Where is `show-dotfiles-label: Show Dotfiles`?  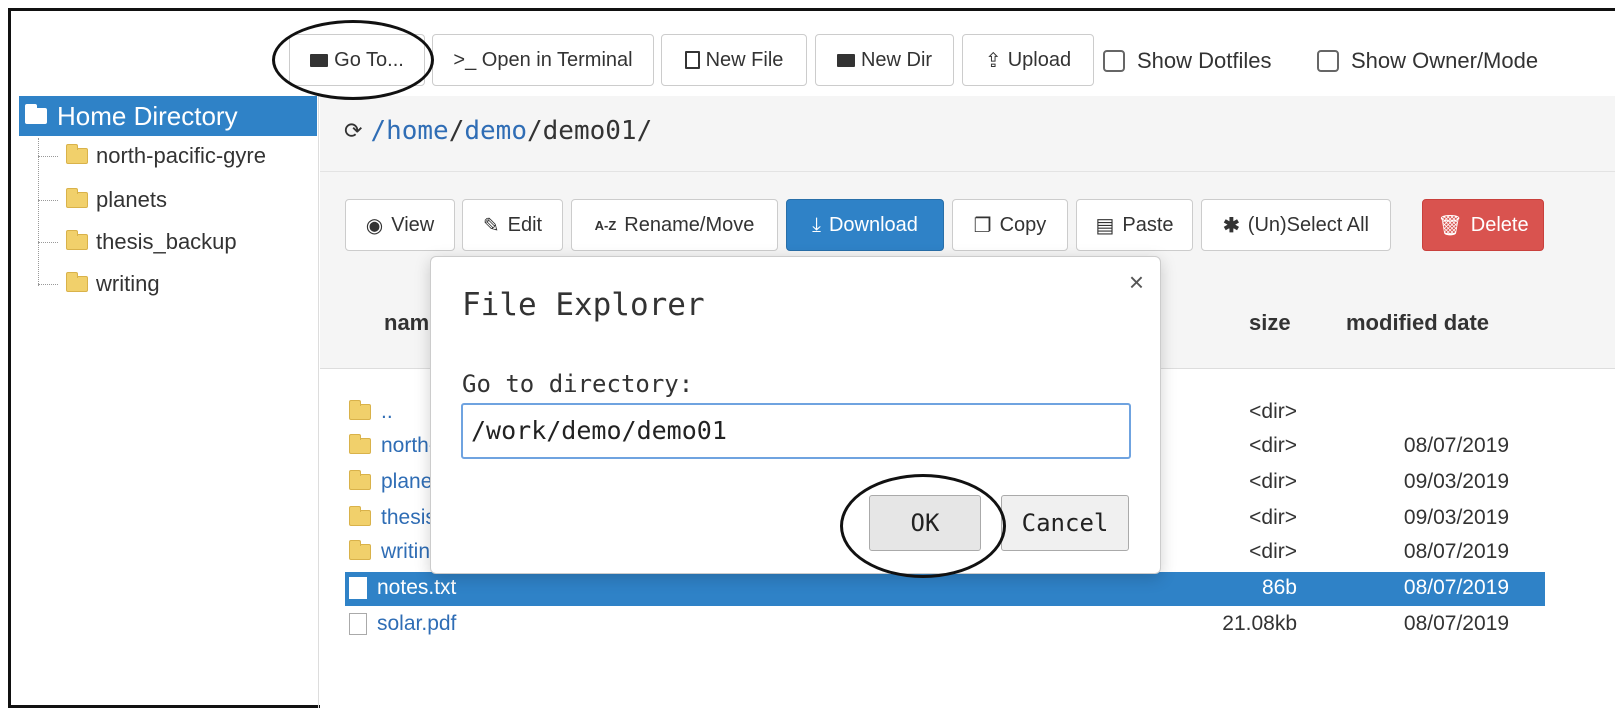
show-dotfiles-label: Show Dotfiles is located at coordinates (1204, 60).